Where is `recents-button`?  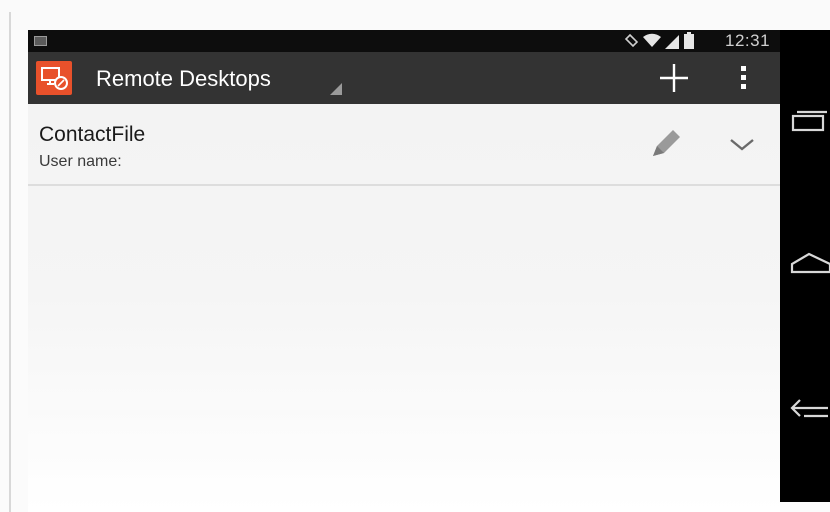
recents-button is located at coordinates (809, 122).